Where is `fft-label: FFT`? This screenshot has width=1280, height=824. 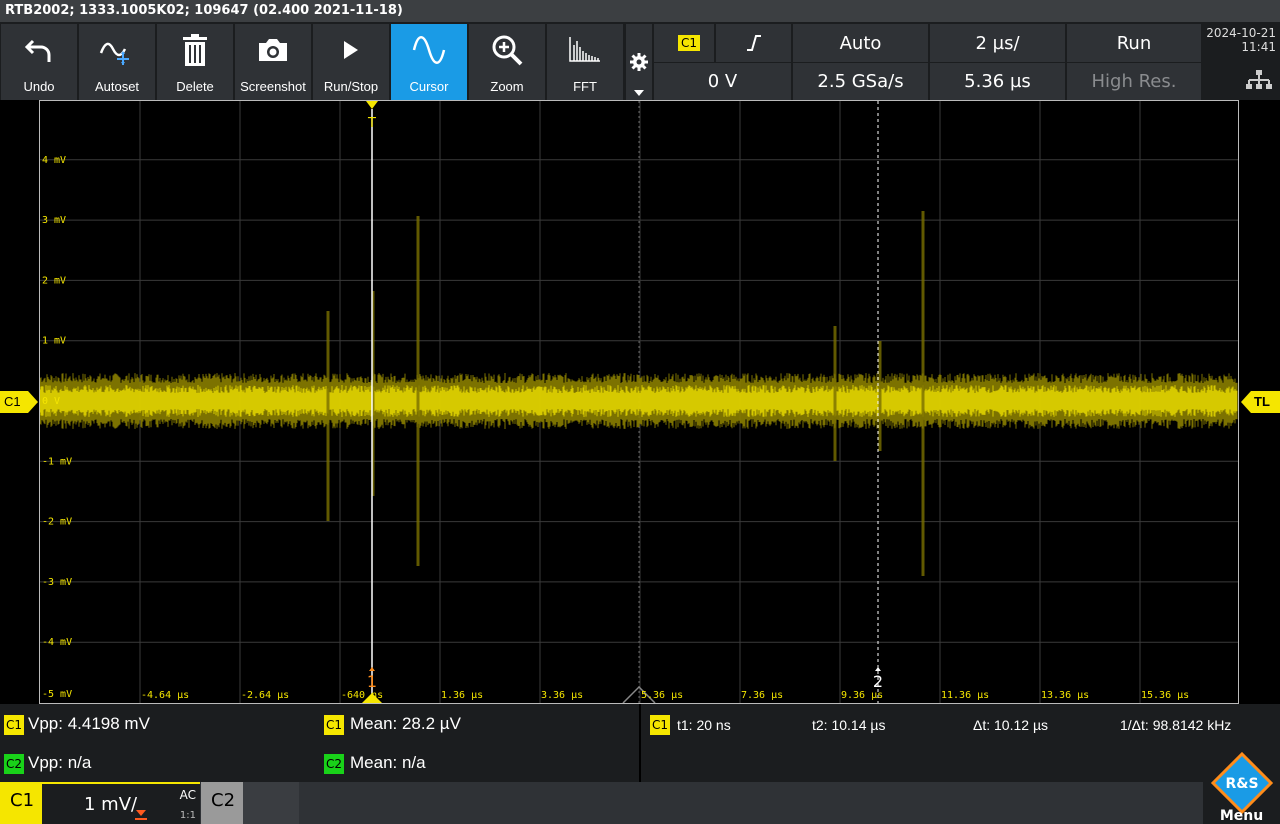 fft-label: FFT is located at coordinates (585, 86).